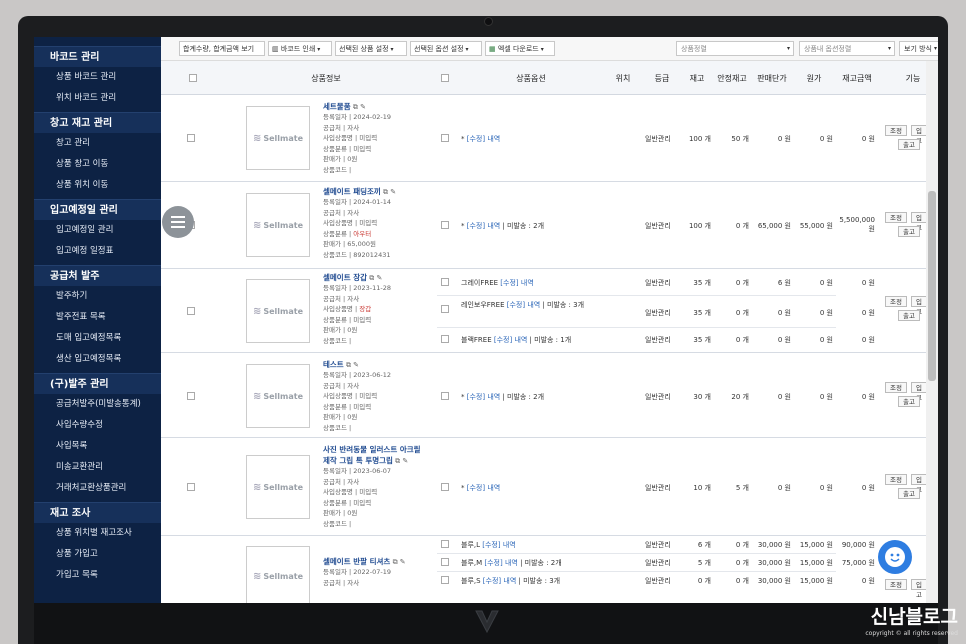 The image size is (966, 644). I want to click on sidebar-item-location-barcode: 위치 바코드 관리, so click(97, 98).